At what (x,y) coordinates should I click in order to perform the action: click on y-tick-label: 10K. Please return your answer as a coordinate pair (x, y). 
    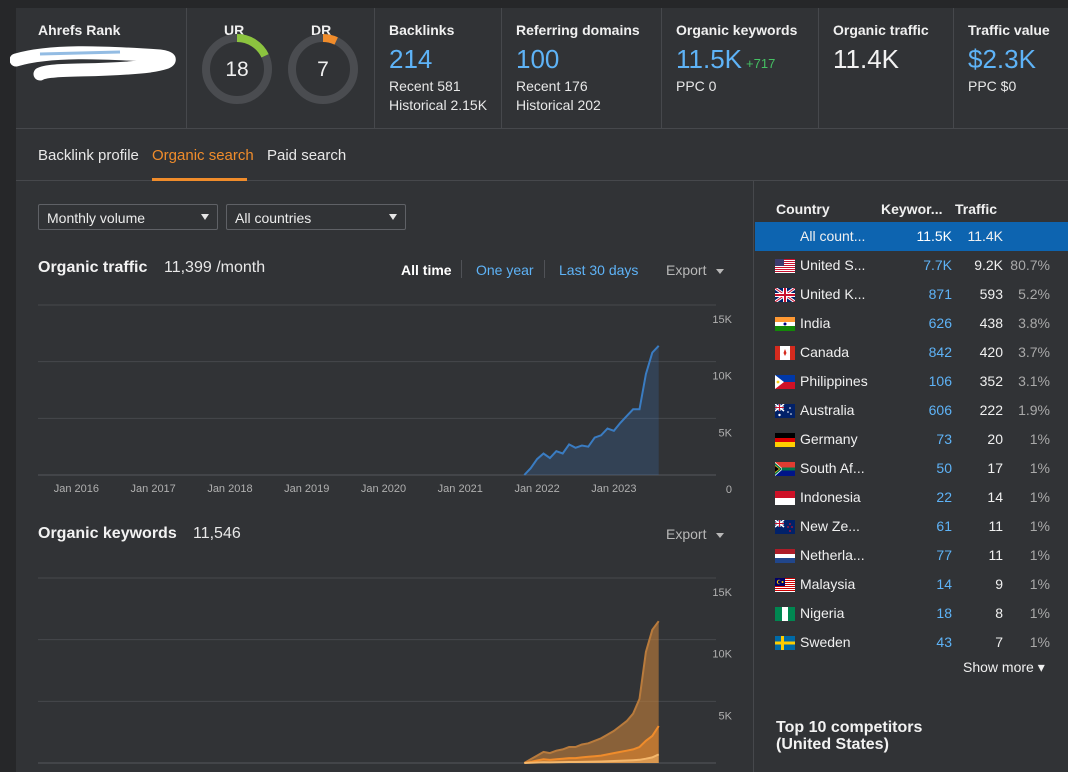
    Looking at the image, I should click on (722, 377).